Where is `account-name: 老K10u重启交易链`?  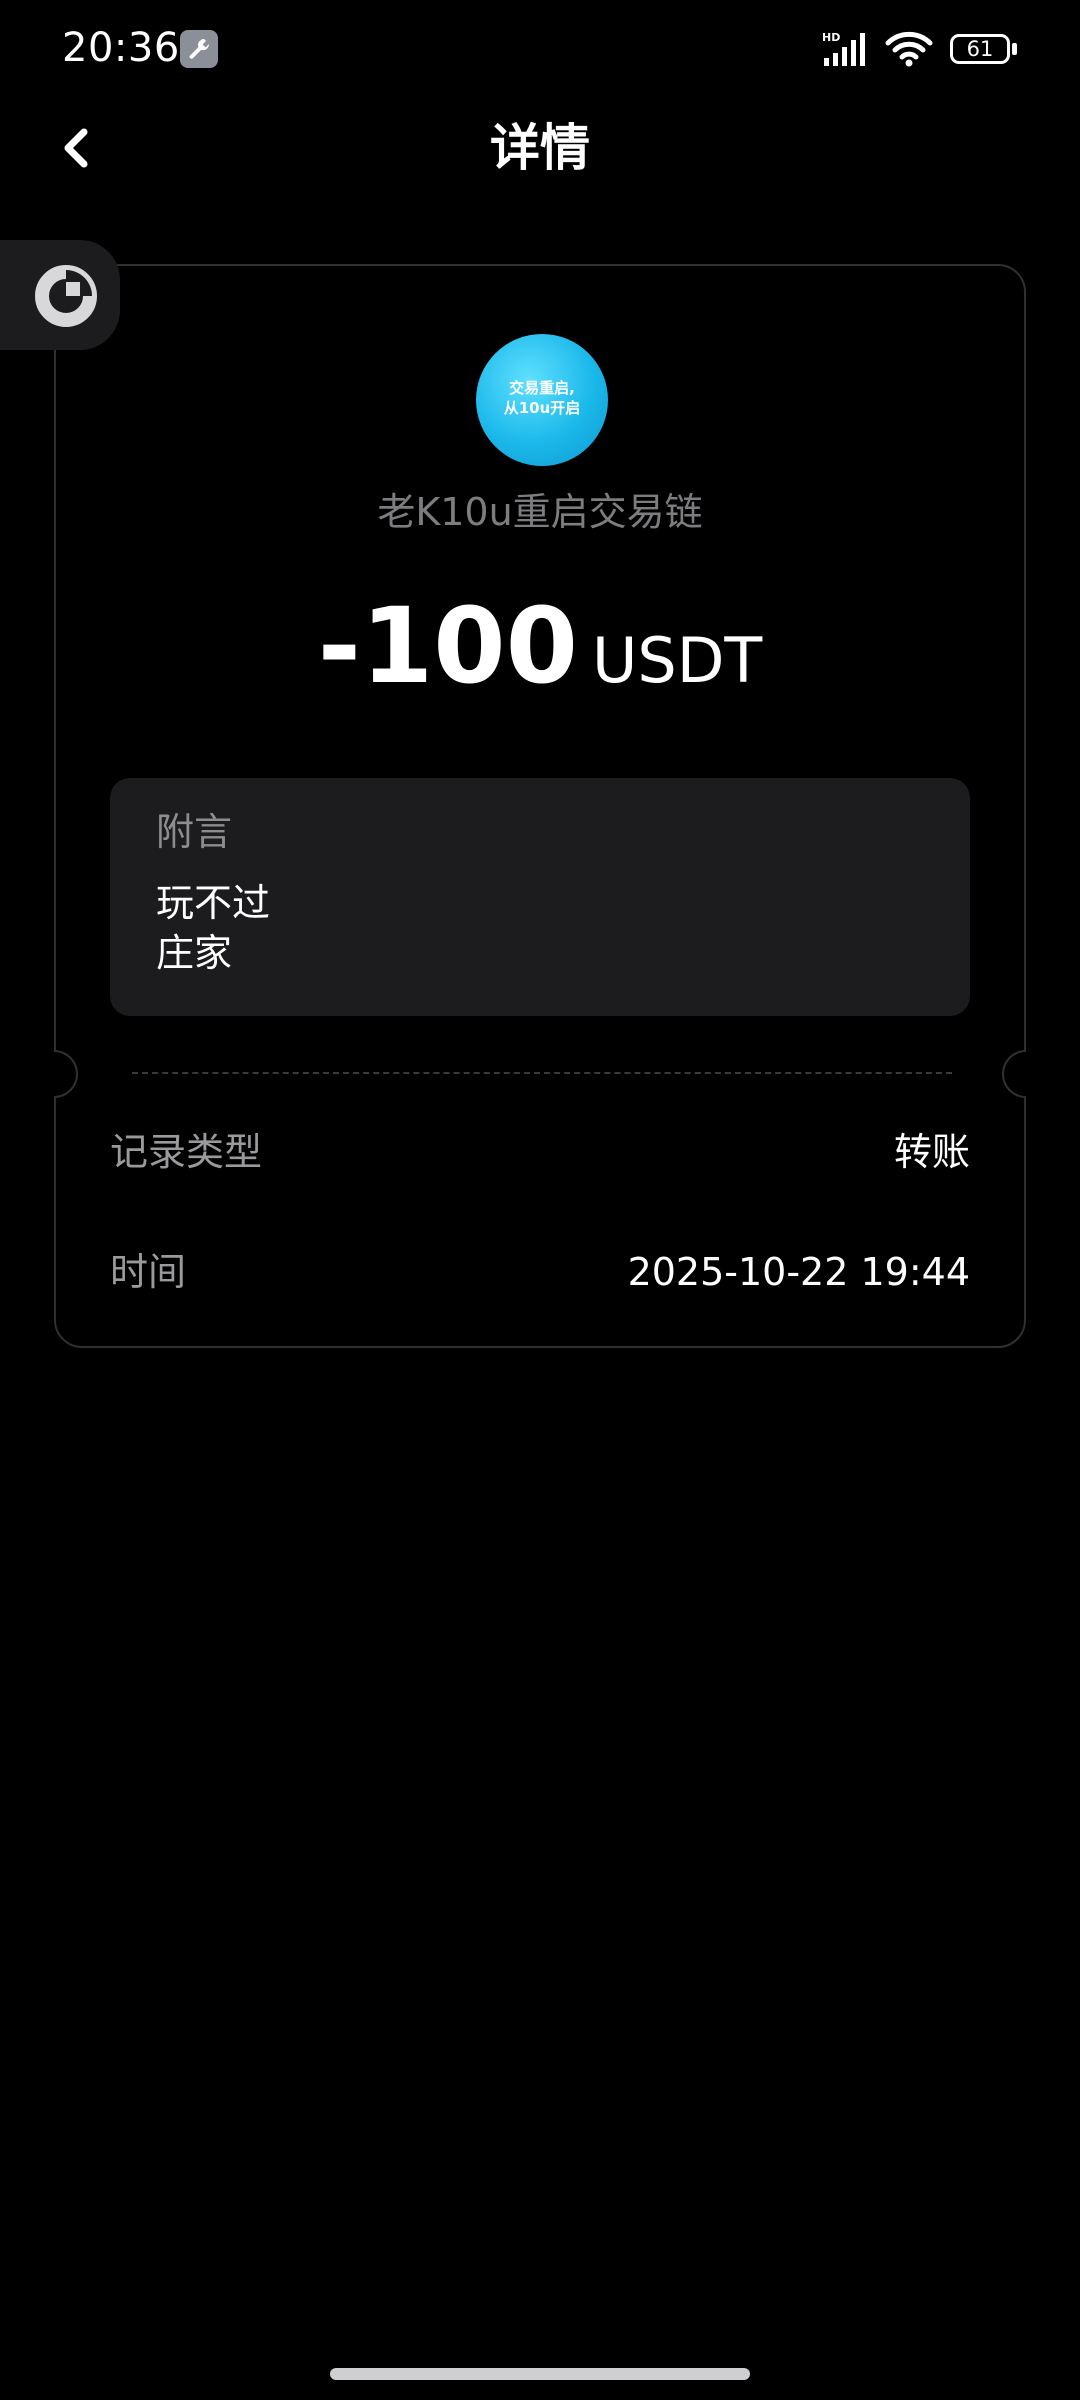
account-name: 老K10u重启交易链 is located at coordinates (540, 512).